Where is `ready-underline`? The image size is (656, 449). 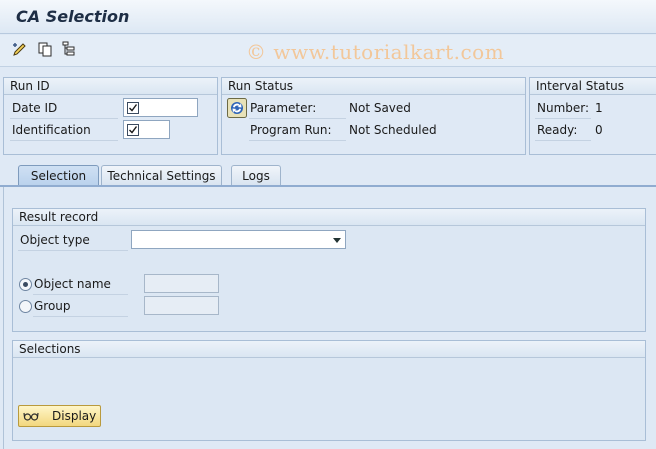
ready-underline is located at coordinates (563, 140).